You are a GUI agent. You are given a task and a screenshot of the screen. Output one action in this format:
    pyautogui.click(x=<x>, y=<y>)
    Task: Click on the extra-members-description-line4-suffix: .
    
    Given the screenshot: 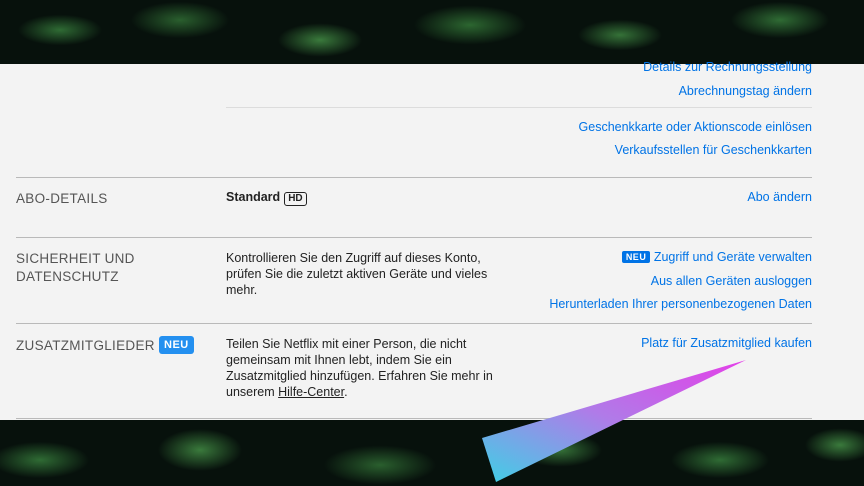 What is the action you would take?
    pyautogui.click(x=346, y=392)
    